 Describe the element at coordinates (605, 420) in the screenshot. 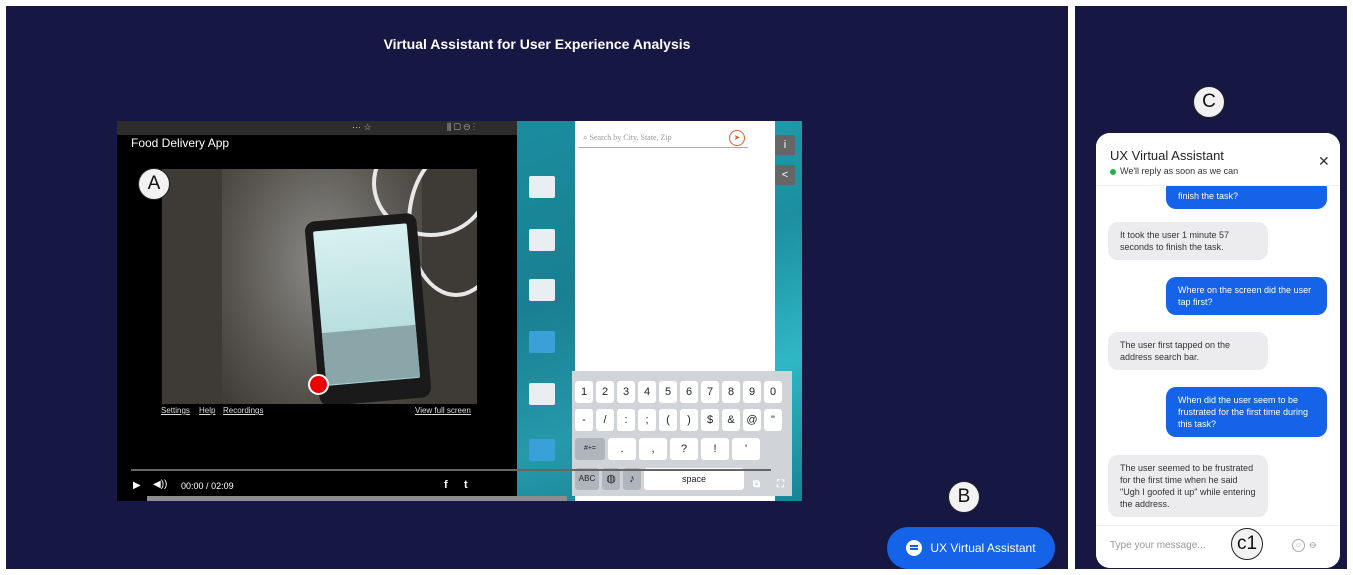

I see `keyboard-key: /` at that location.